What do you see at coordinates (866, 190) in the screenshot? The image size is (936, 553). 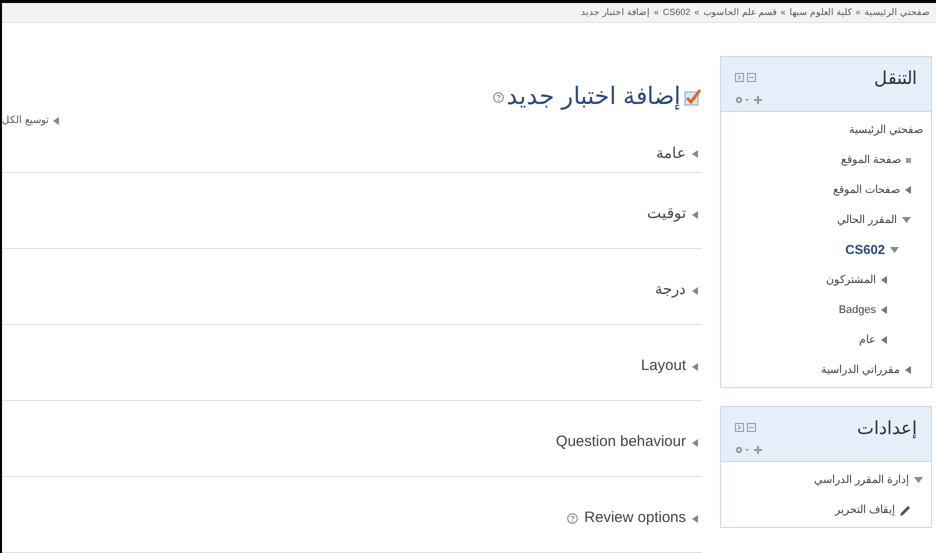 I see `tree-item: صفحات الموقع` at bounding box center [866, 190].